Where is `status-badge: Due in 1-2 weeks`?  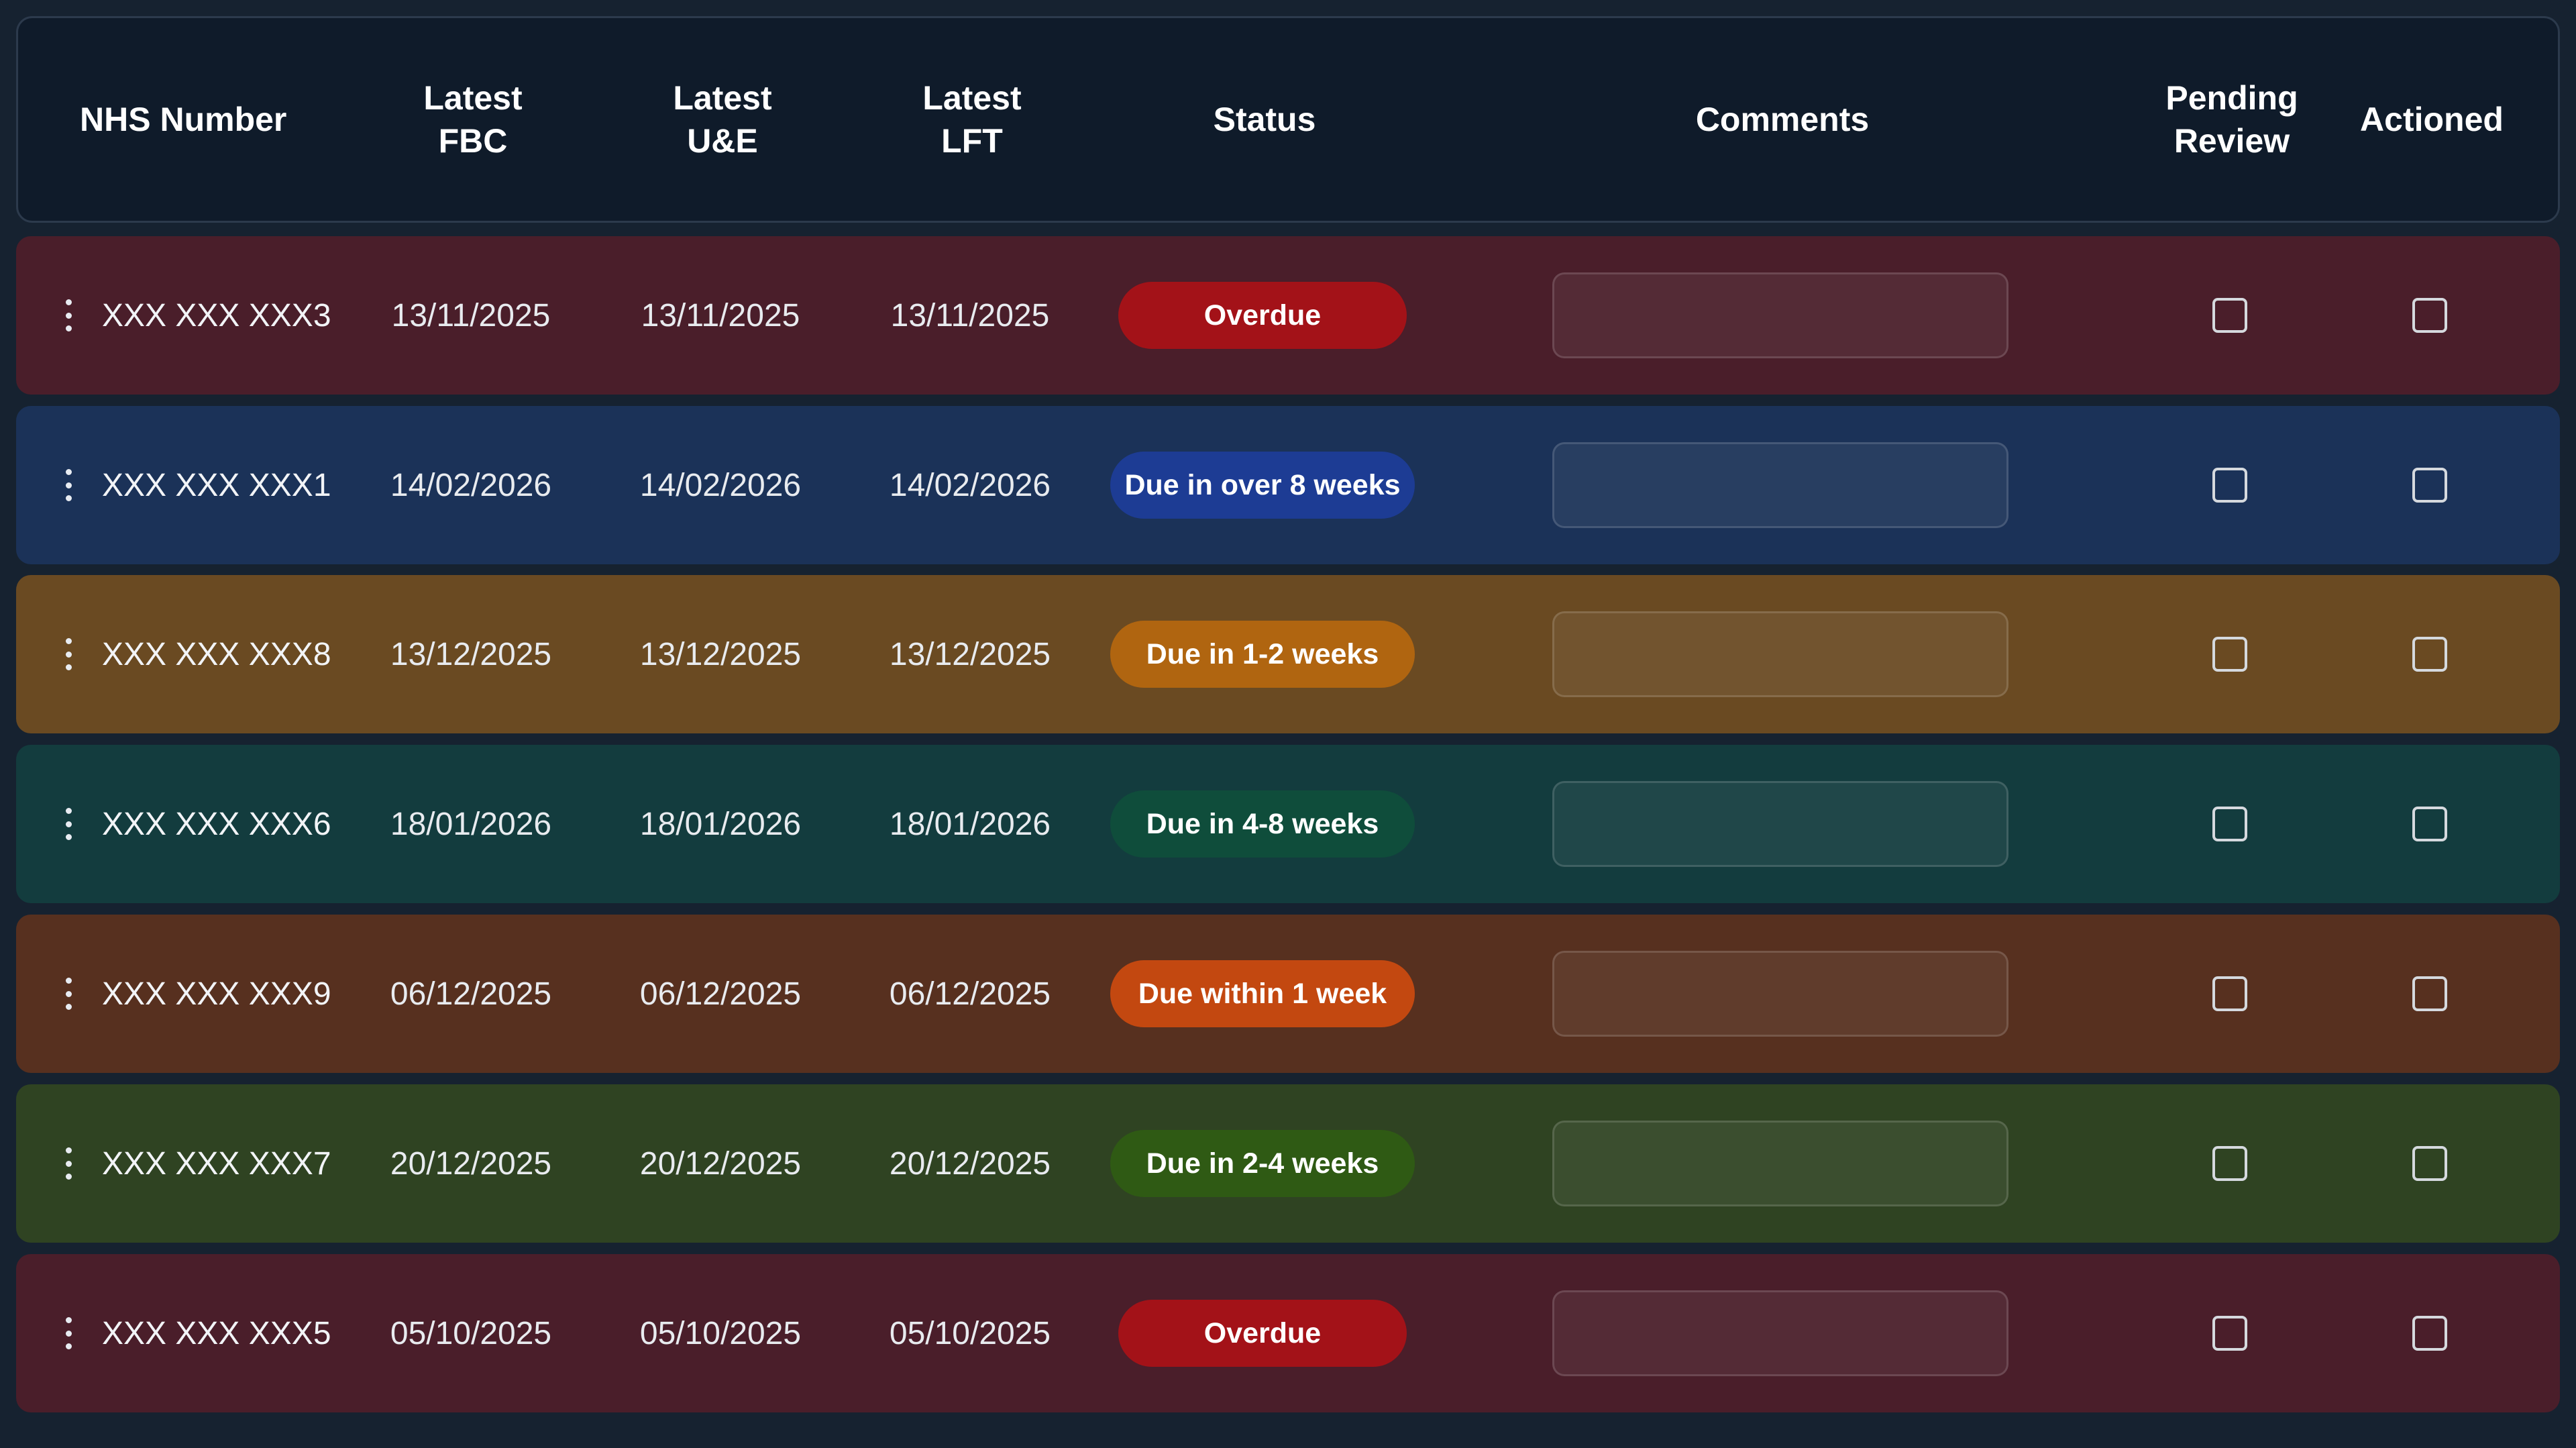 status-badge: Due in 1-2 weeks is located at coordinates (1262, 654).